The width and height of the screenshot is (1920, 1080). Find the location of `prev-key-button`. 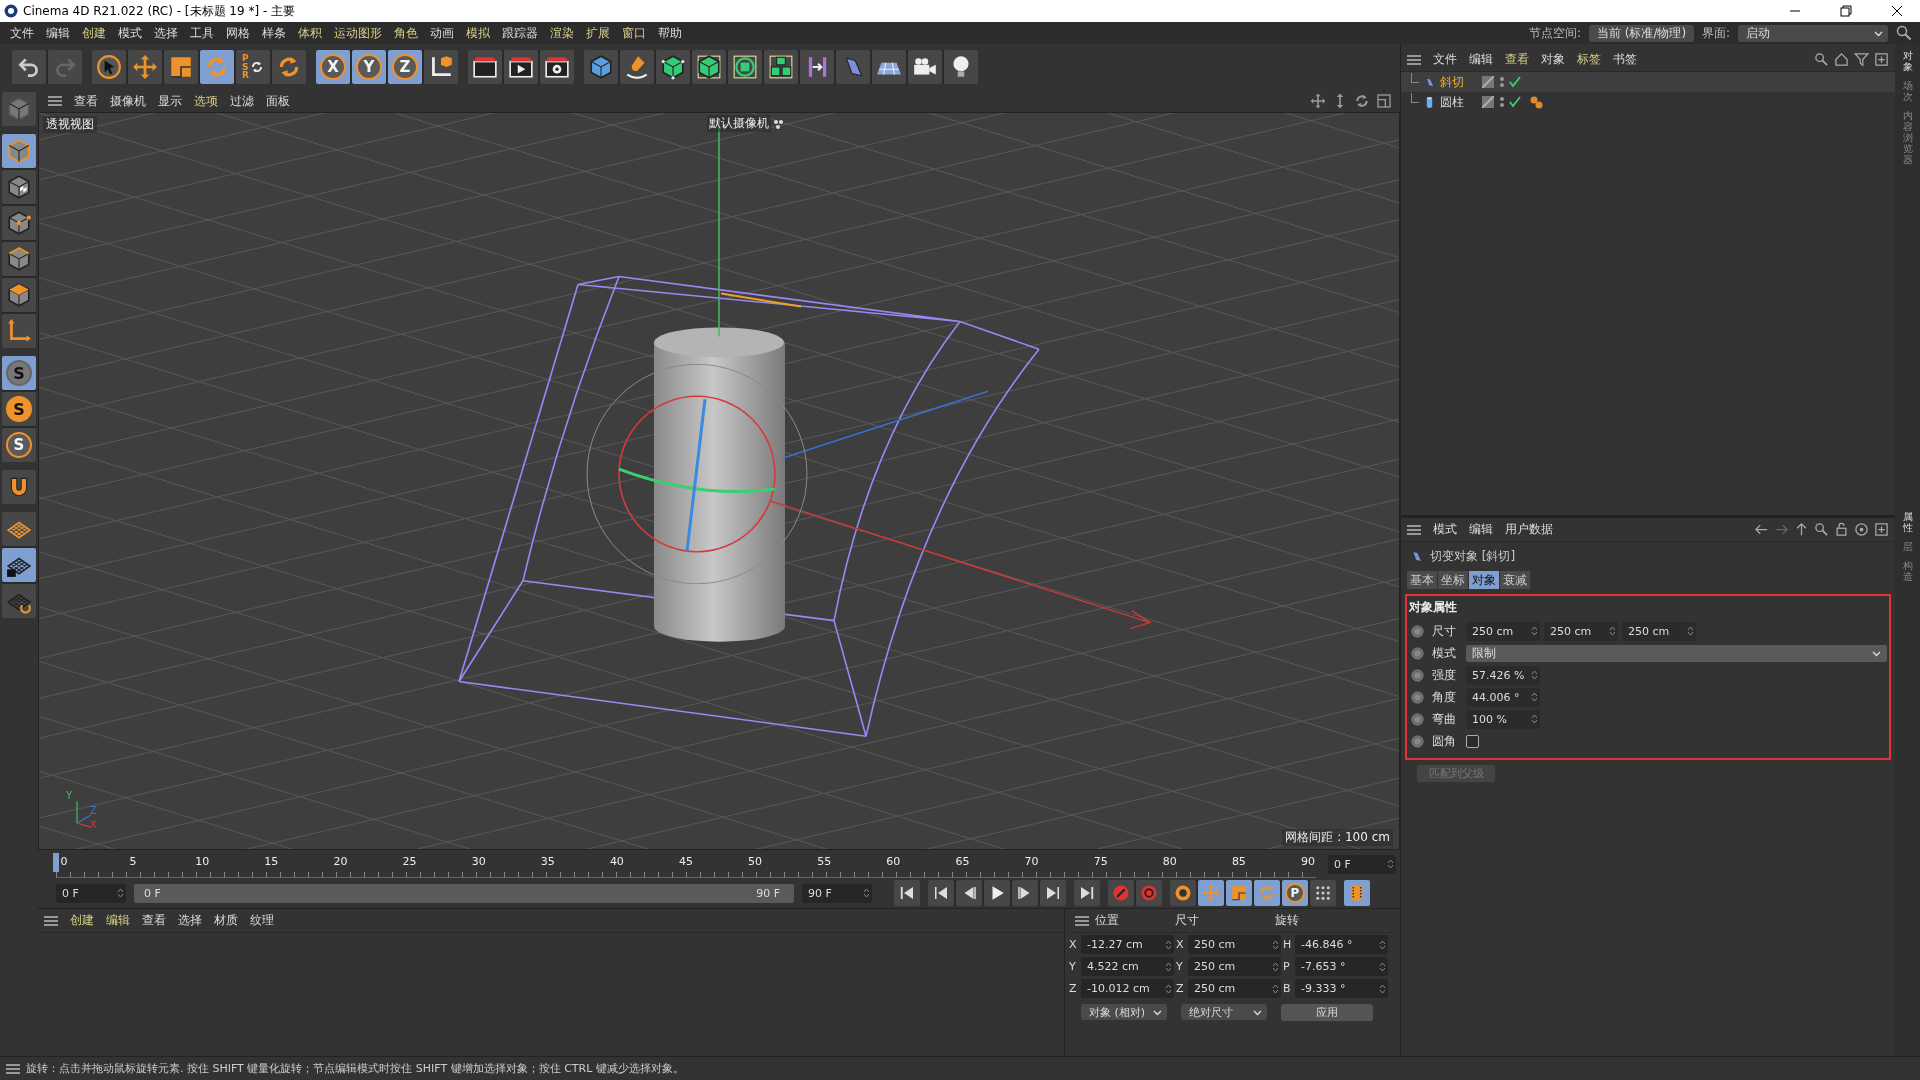

prev-key-button is located at coordinates (941, 893).